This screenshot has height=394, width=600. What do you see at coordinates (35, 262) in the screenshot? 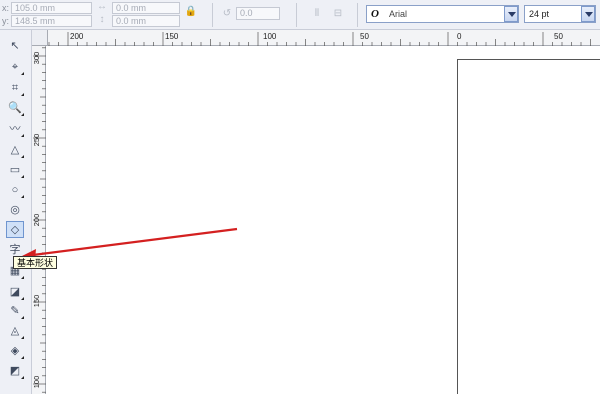
I see `tool-tooltip: 基本形状` at bounding box center [35, 262].